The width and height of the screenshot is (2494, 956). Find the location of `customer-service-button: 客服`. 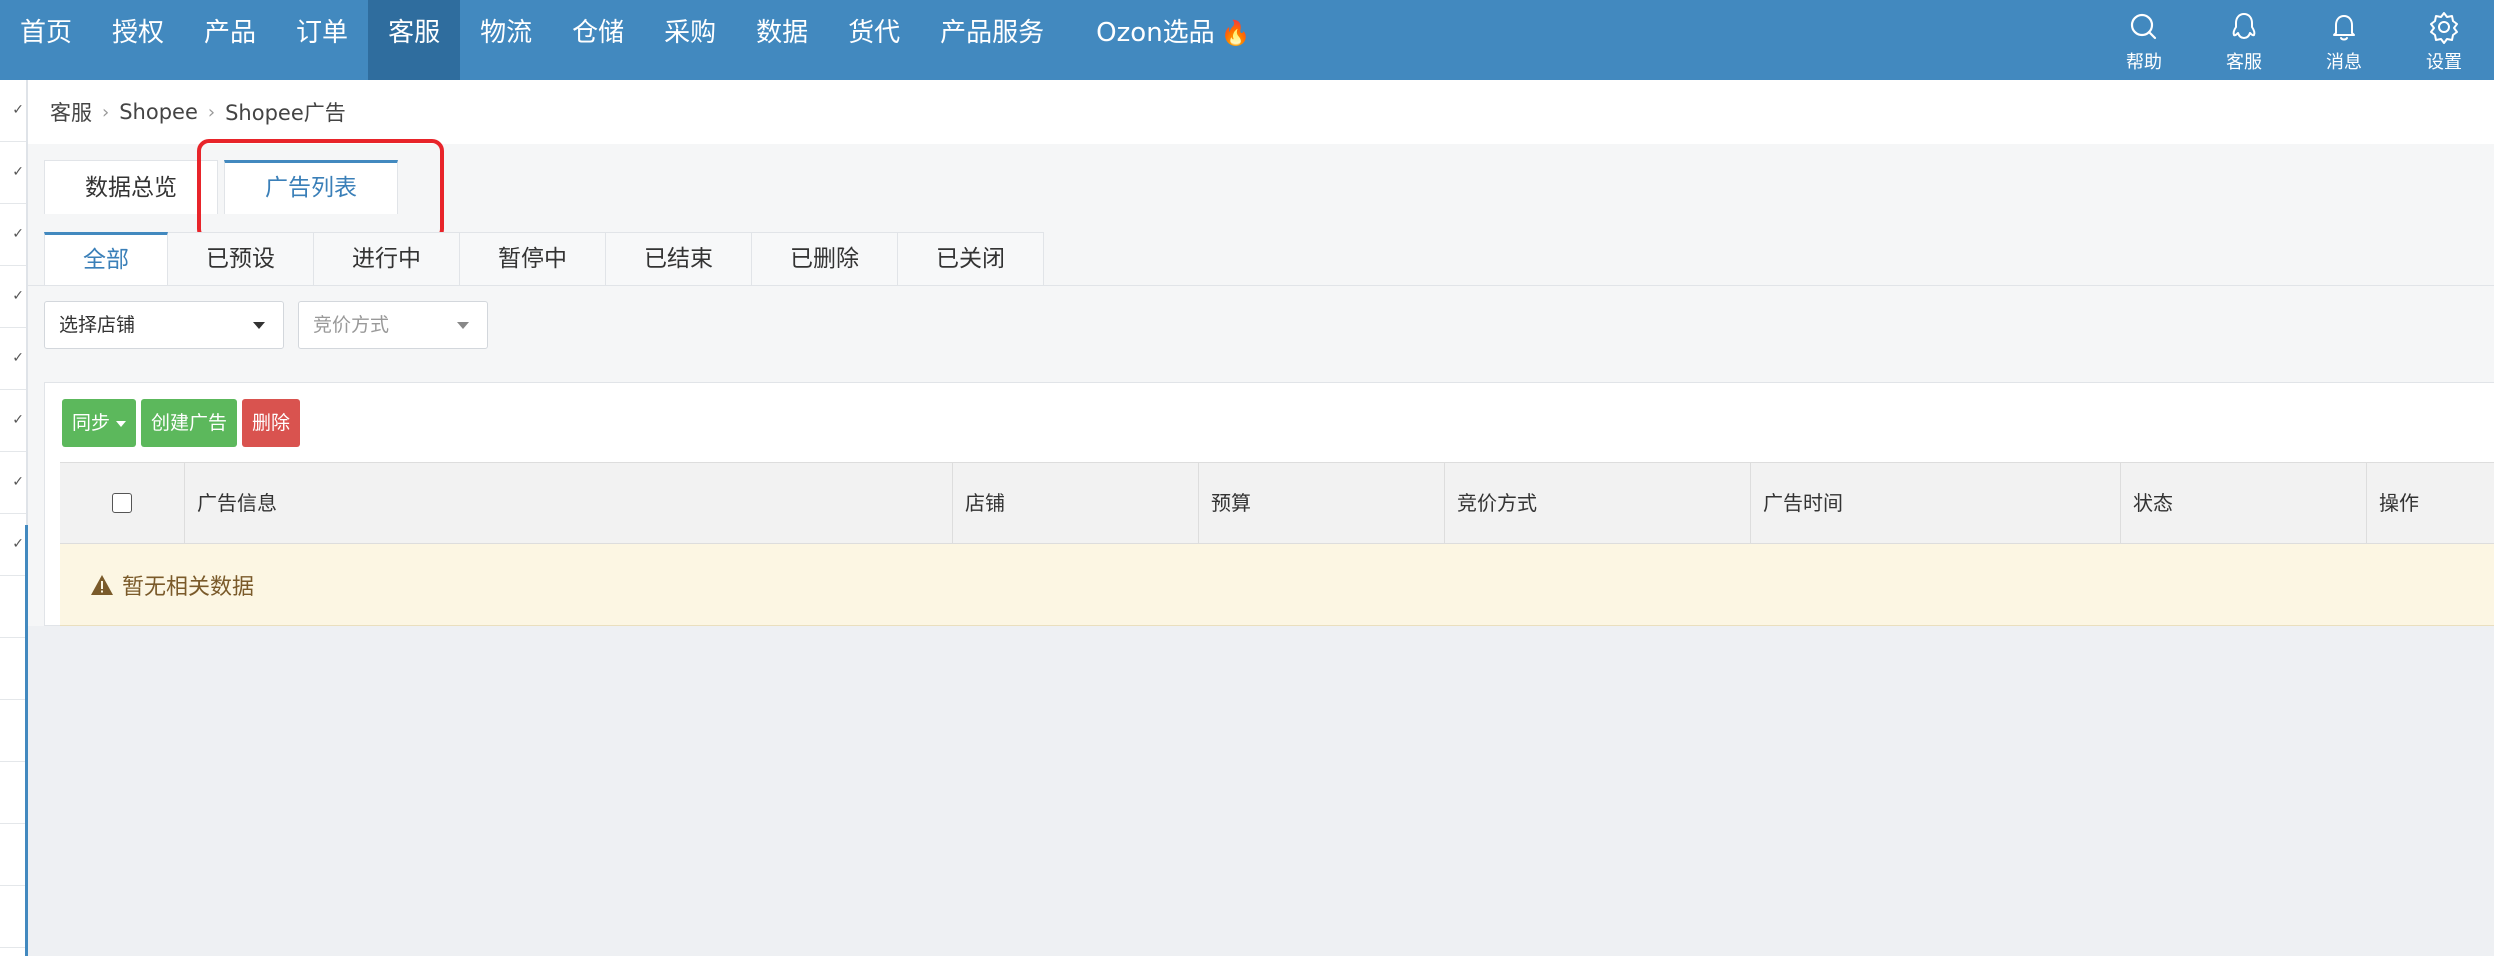

customer-service-button: 客服 is located at coordinates (2244, 40).